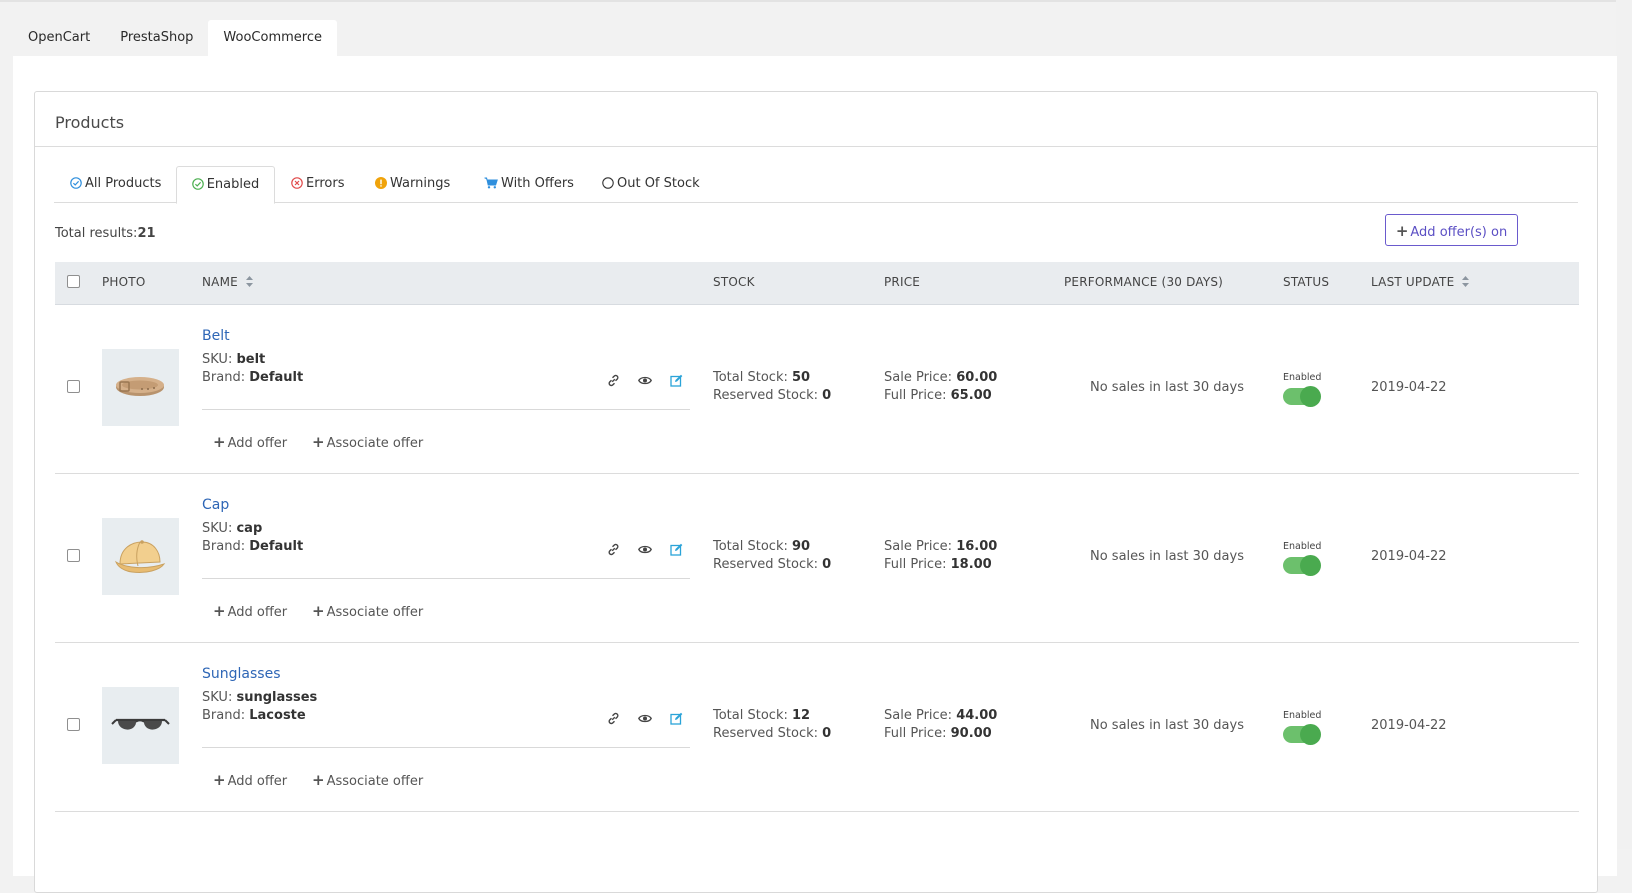  Describe the element at coordinates (232, 528) in the screenshot. I see `product-sku: SKU: cap` at that location.